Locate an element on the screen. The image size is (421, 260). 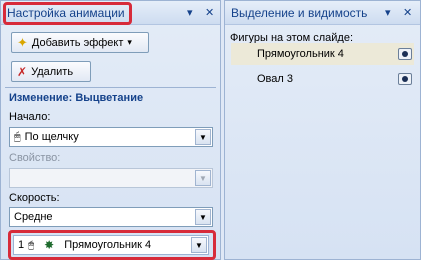
divider is located at coordinates (110, 87).